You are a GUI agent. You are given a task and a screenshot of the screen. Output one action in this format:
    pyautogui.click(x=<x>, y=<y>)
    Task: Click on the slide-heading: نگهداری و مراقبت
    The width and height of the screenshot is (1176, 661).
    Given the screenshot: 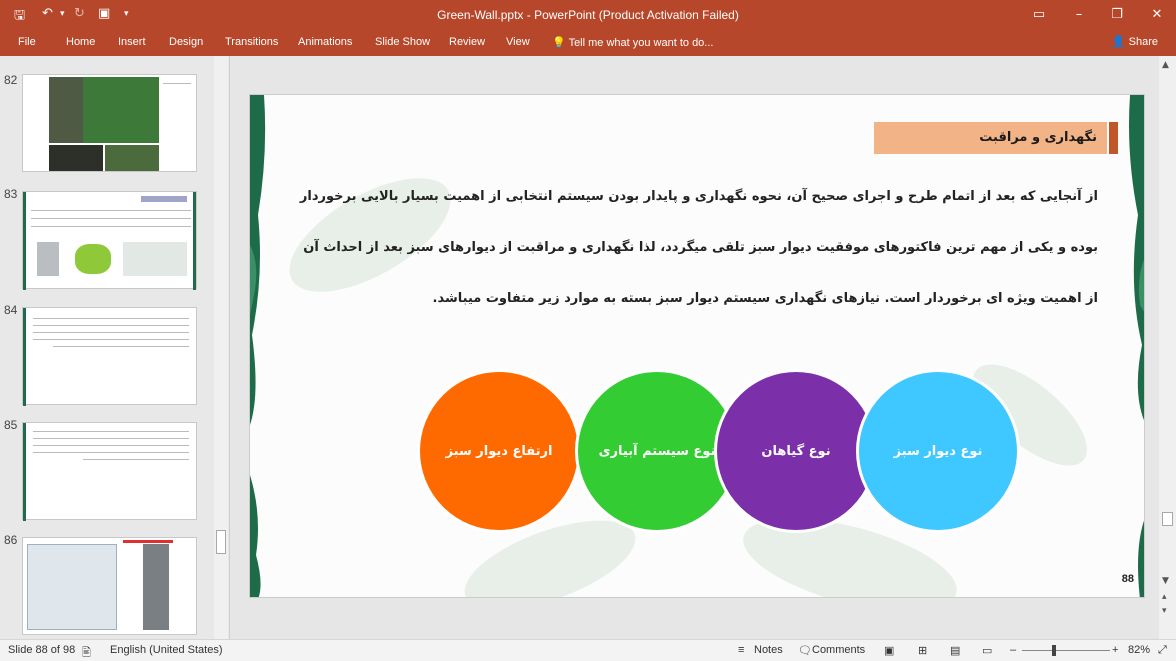 What is the action you would take?
    pyautogui.click(x=985, y=138)
    